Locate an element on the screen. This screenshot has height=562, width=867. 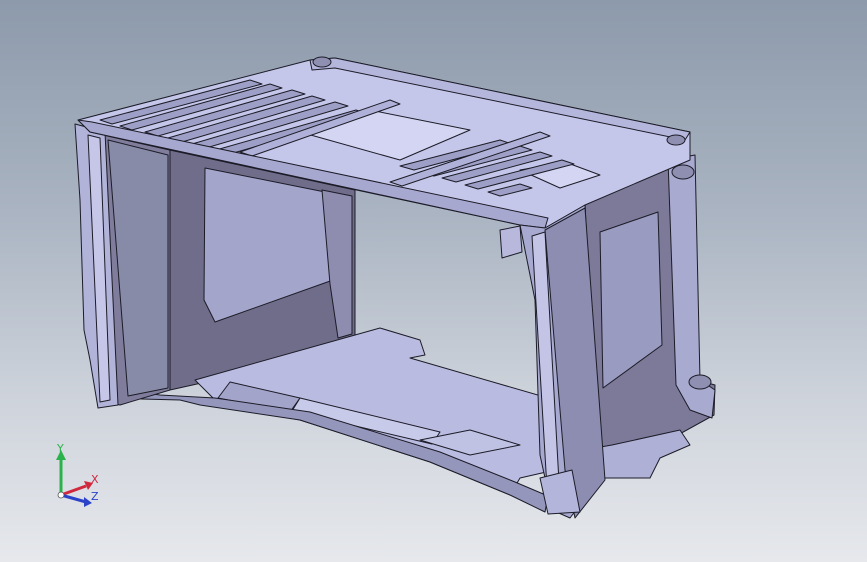
front-right-clip is located at coordinates (511, 242).